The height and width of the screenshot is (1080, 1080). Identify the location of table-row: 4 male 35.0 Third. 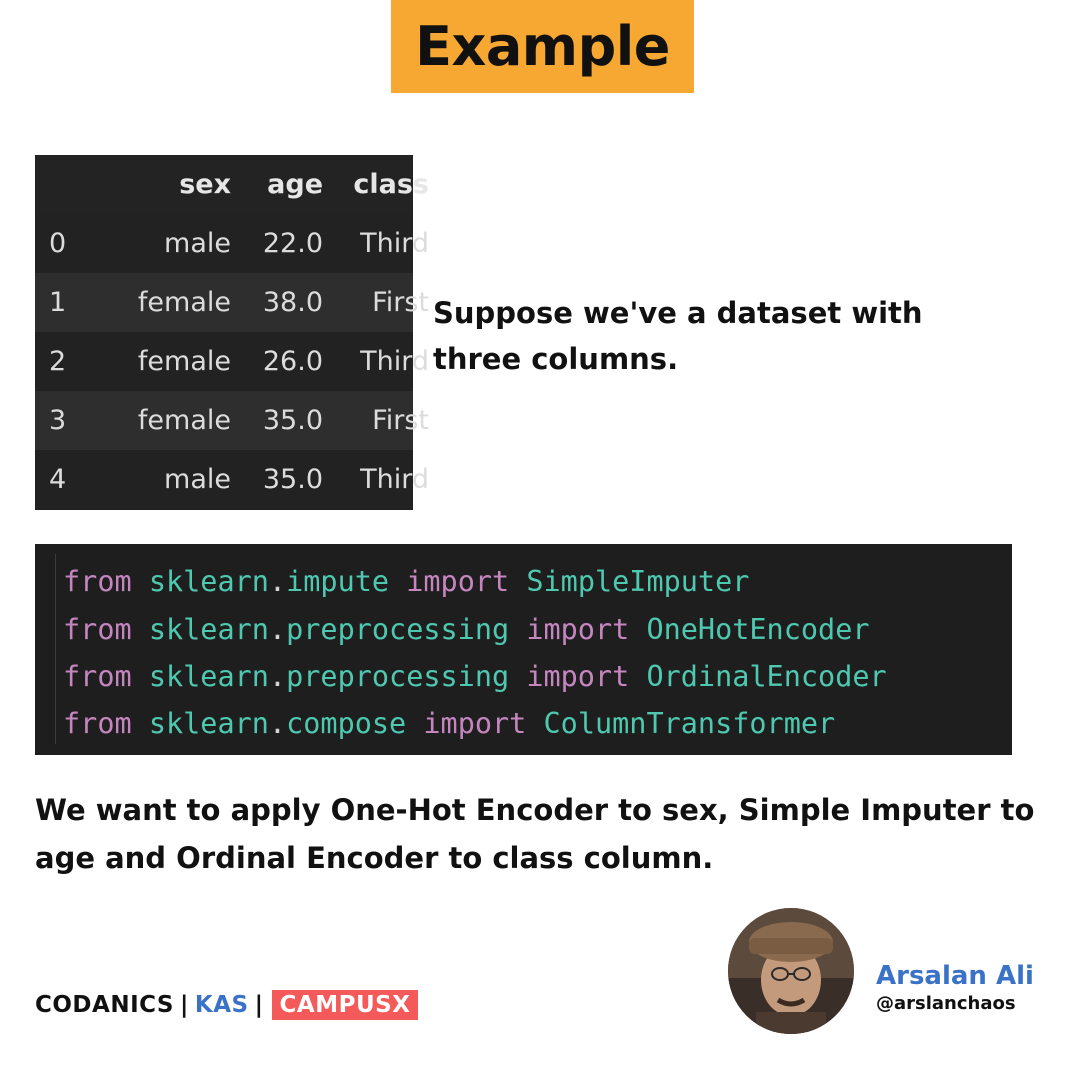
(232, 479).